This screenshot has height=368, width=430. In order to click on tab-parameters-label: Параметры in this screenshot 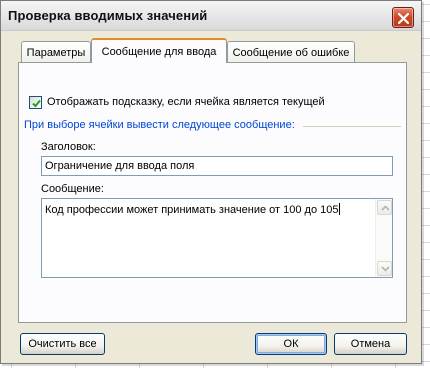, I will do `click(56, 53)`.